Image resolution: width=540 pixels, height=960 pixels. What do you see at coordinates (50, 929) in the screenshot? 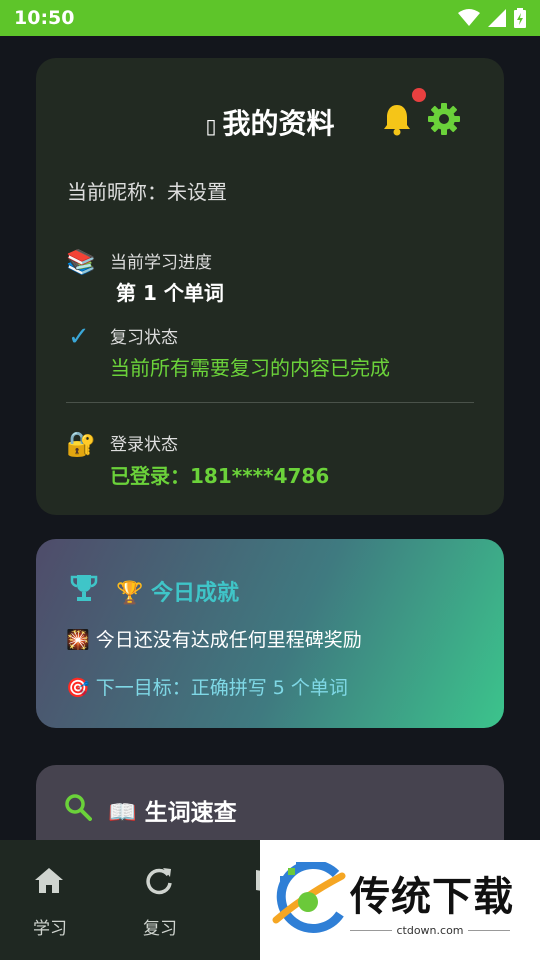
I see `nav-label-study: 学习` at bounding box center [50, 929].